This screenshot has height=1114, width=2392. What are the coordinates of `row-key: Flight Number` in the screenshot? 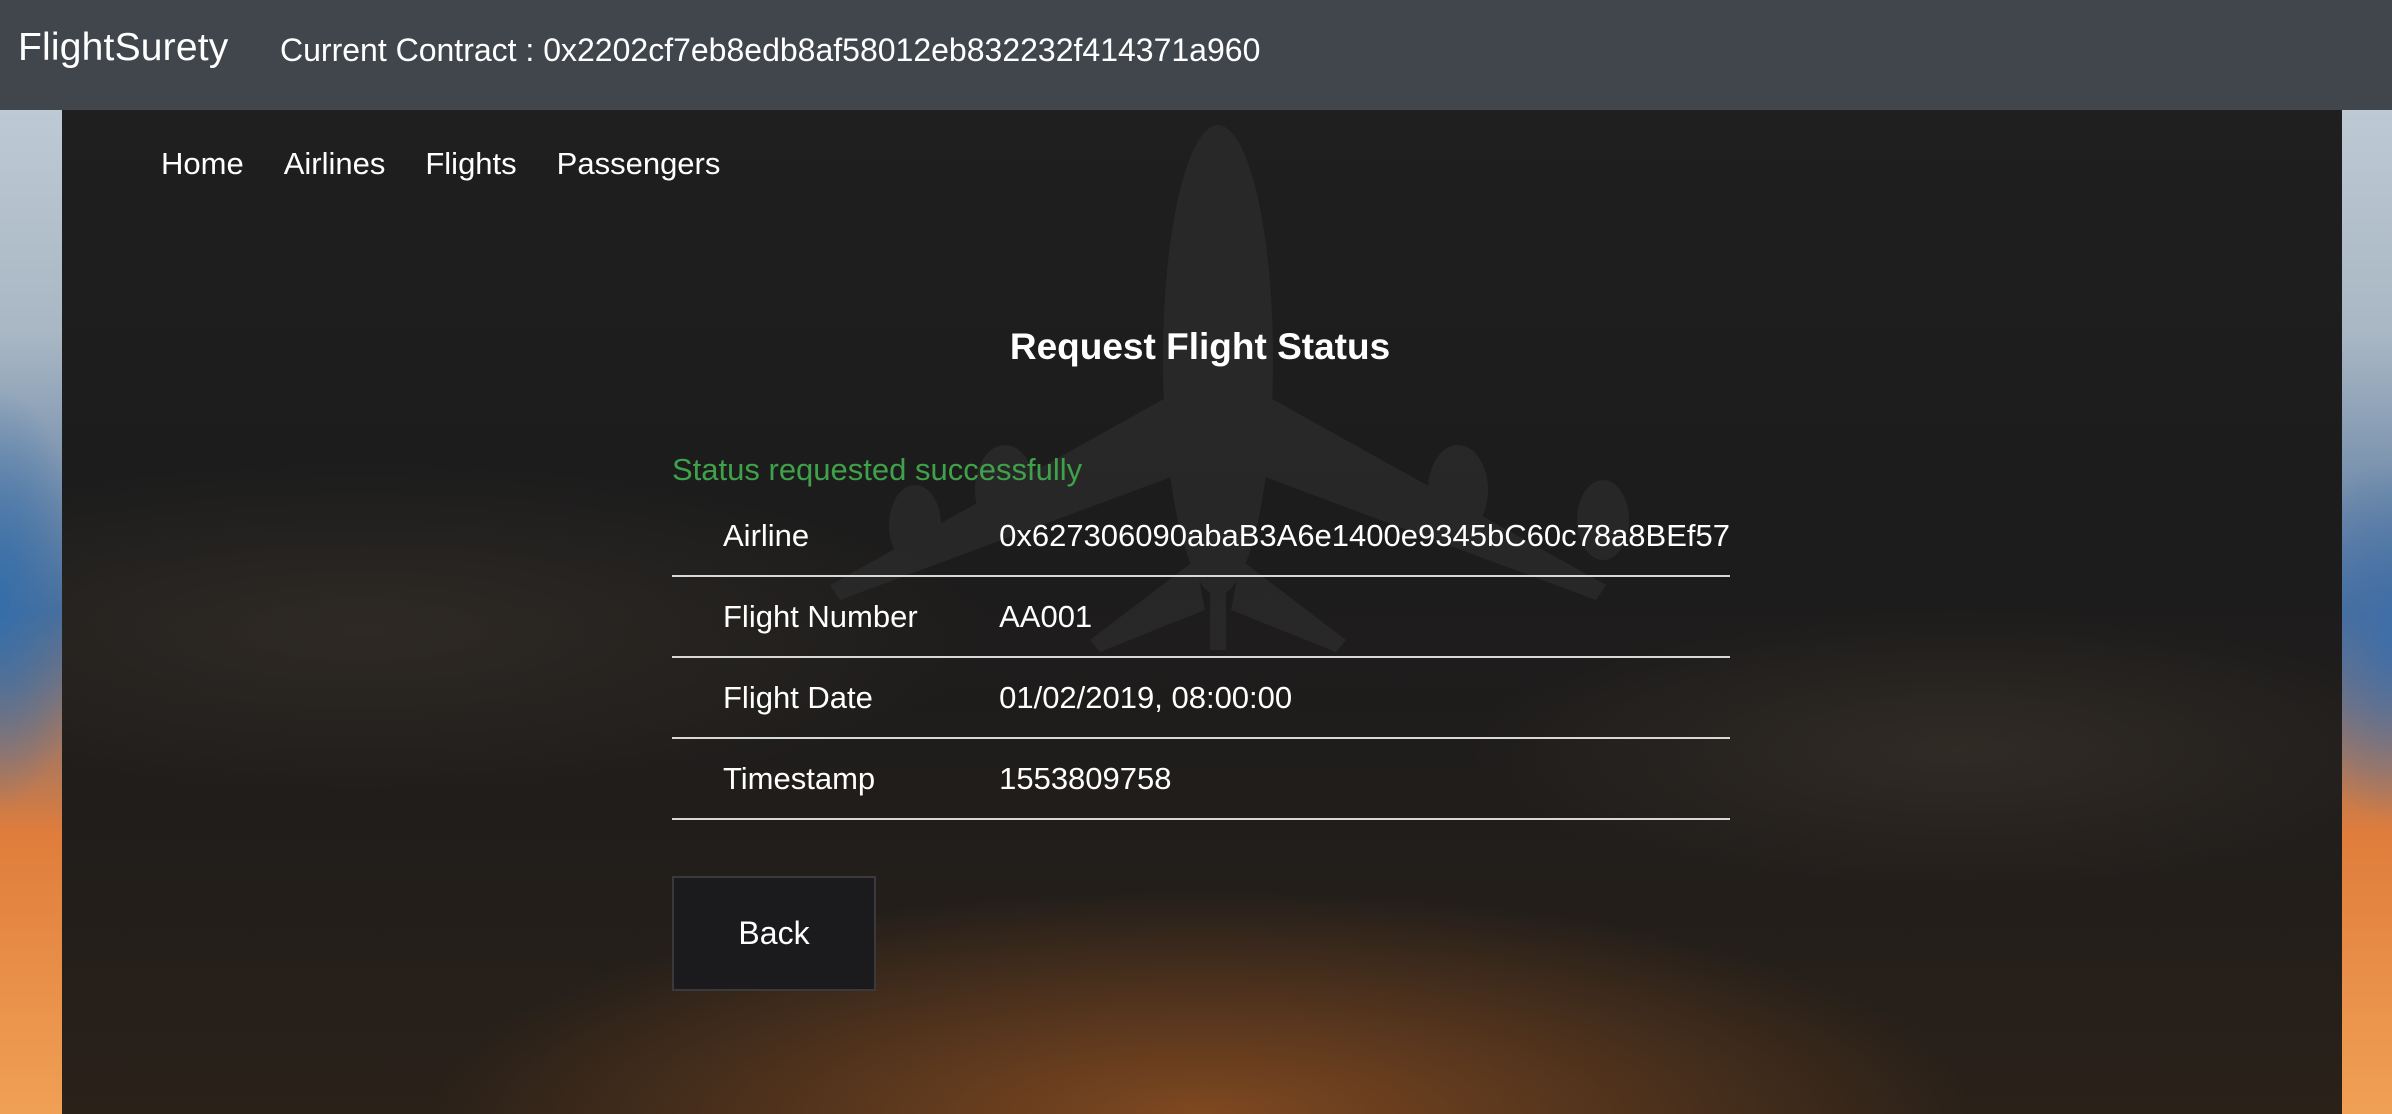 It's located at (836, 617).